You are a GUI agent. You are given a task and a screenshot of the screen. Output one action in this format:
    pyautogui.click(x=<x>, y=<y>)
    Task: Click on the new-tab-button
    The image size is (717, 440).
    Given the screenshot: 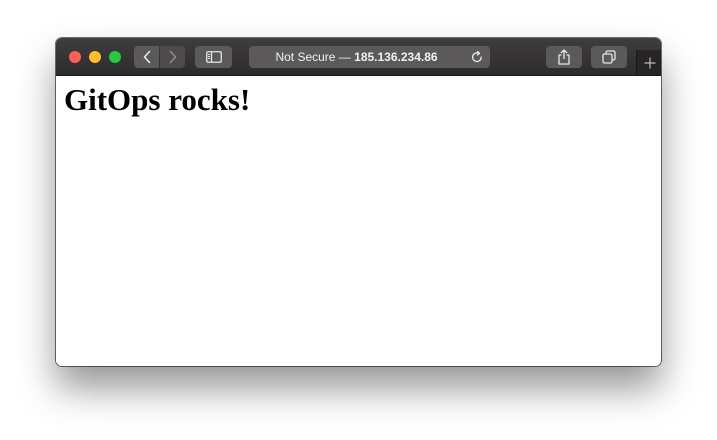 What is the action you would take?
    pyautogui.click(x=648, y=62)
    